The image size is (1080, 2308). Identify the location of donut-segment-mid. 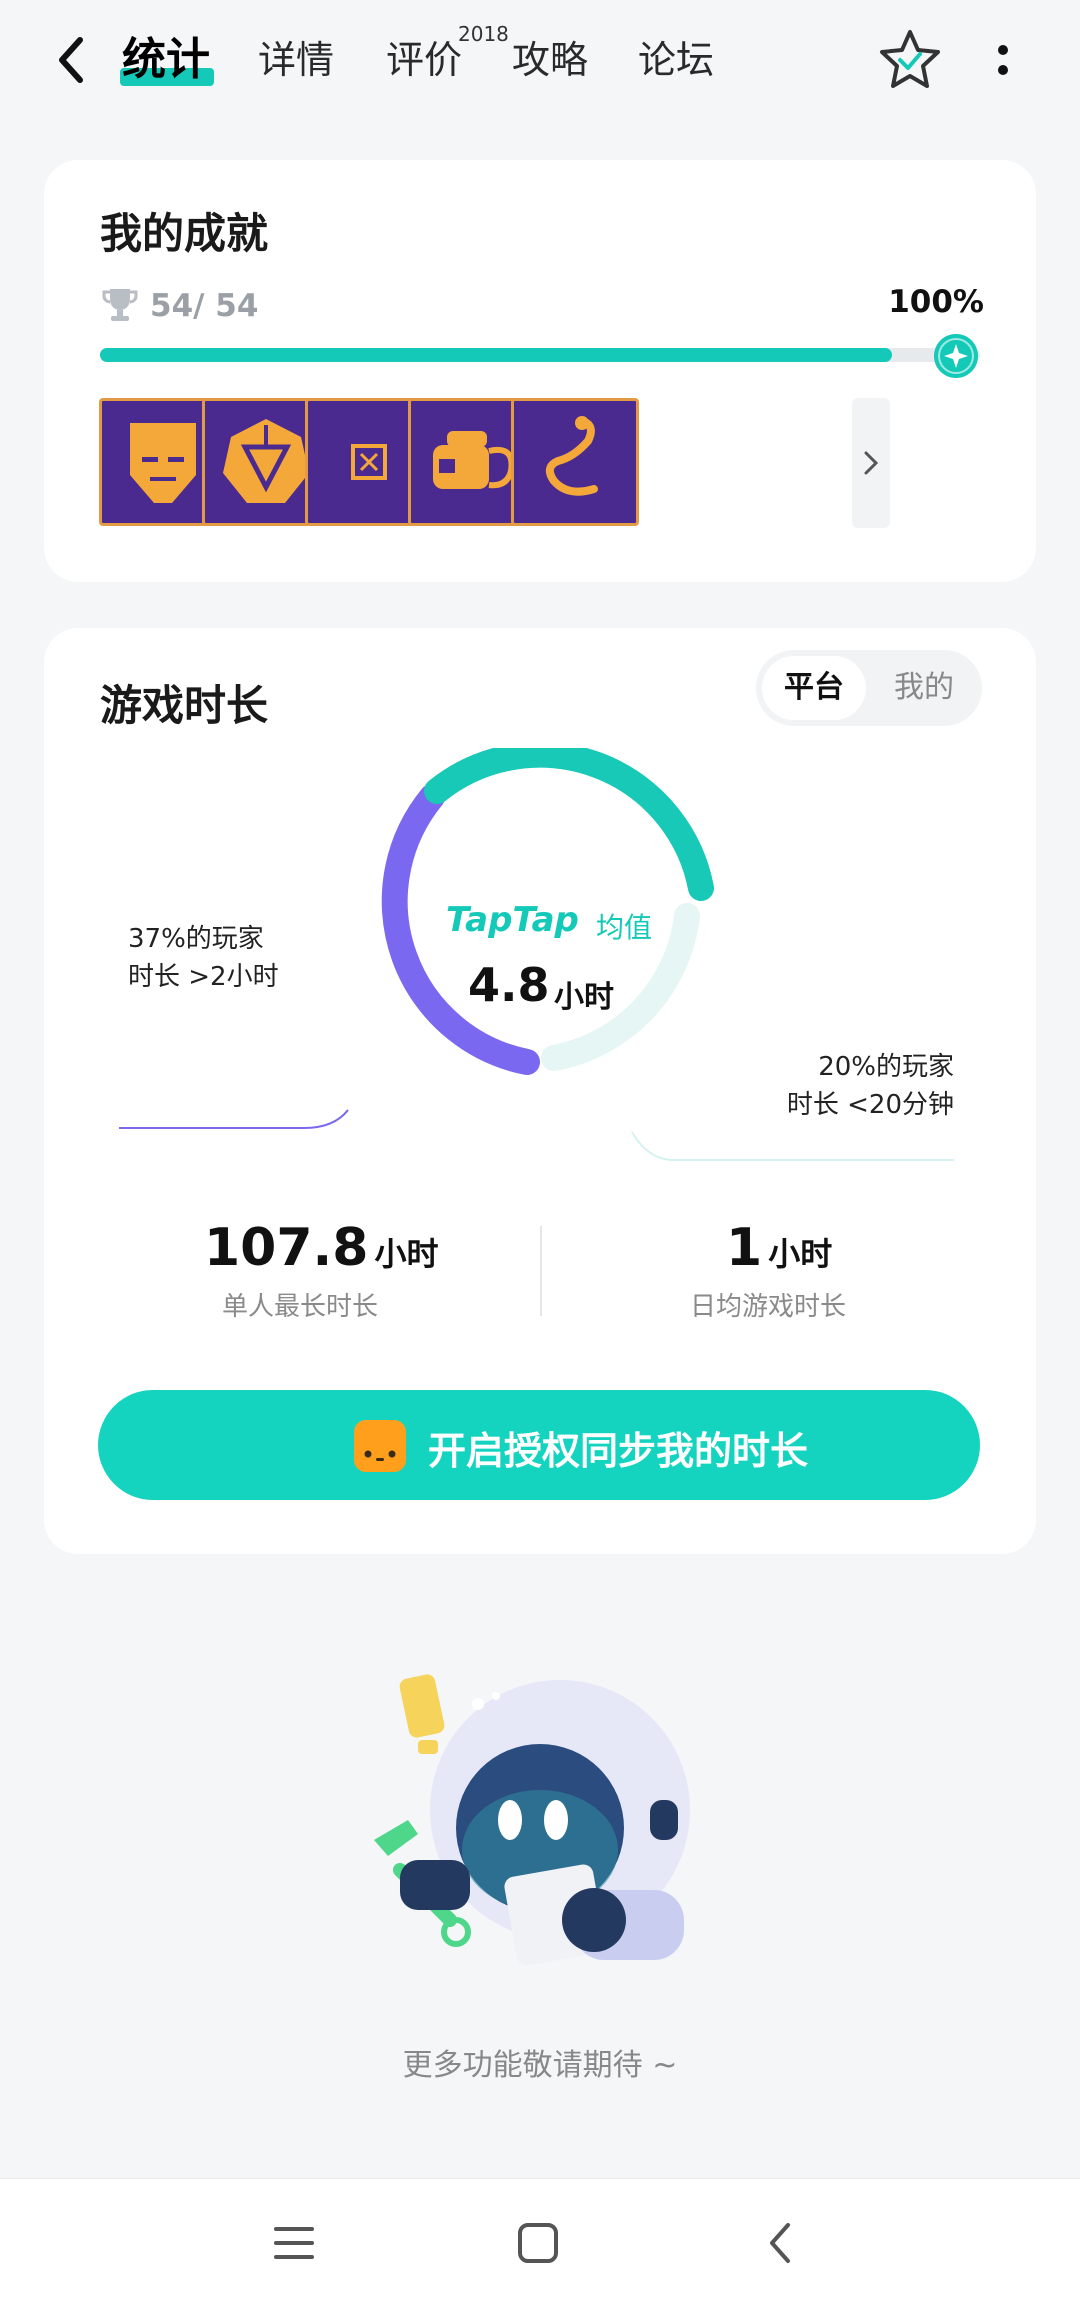
(569, 824).